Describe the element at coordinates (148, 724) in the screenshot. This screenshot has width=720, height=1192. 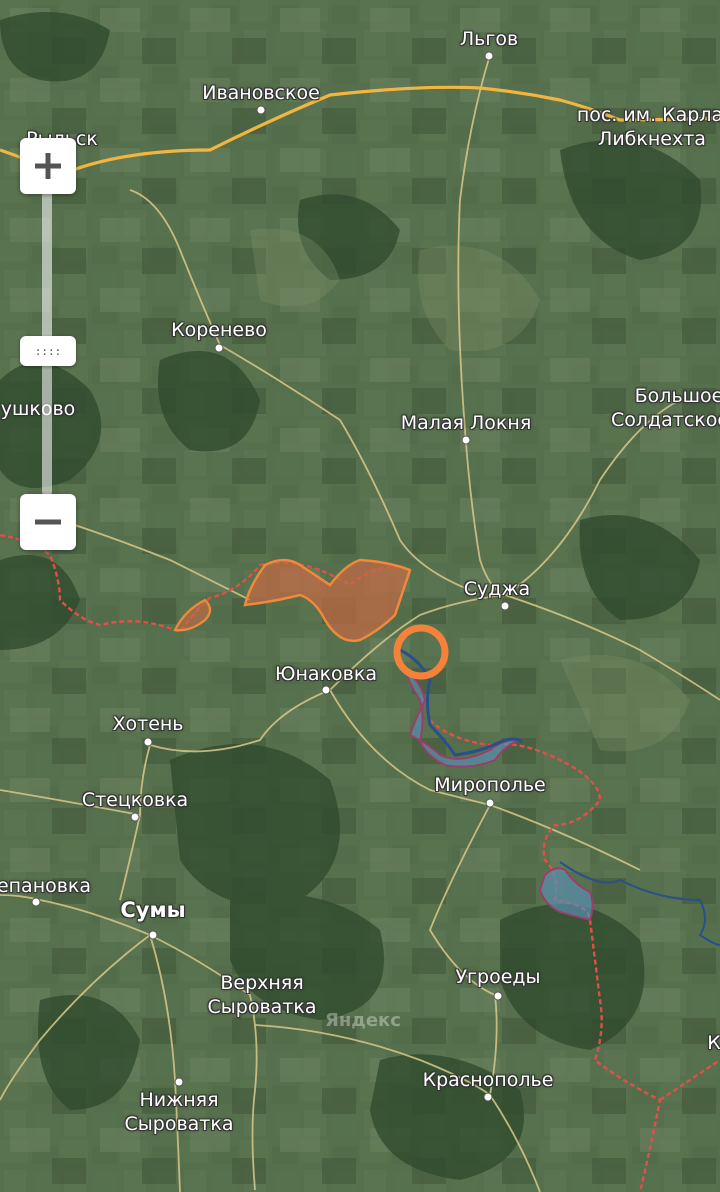
I see `place-label: Хотень` at that location.